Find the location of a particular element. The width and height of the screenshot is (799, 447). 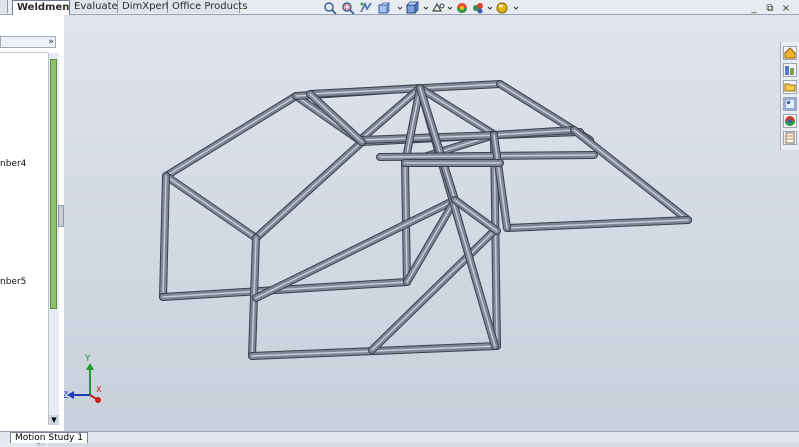

custom-properties-icon is located at coordinates (790, 138).